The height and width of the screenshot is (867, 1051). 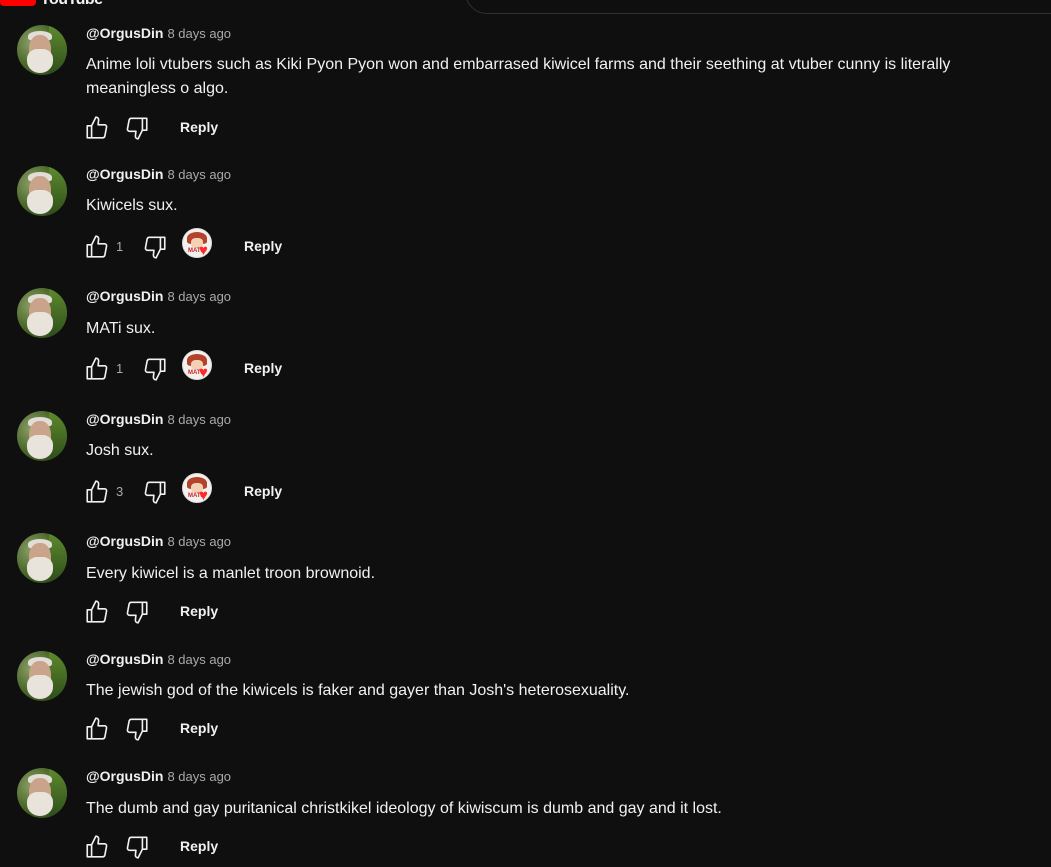 I want to click on top-bar: YouTube, so click(x=525, y=7).